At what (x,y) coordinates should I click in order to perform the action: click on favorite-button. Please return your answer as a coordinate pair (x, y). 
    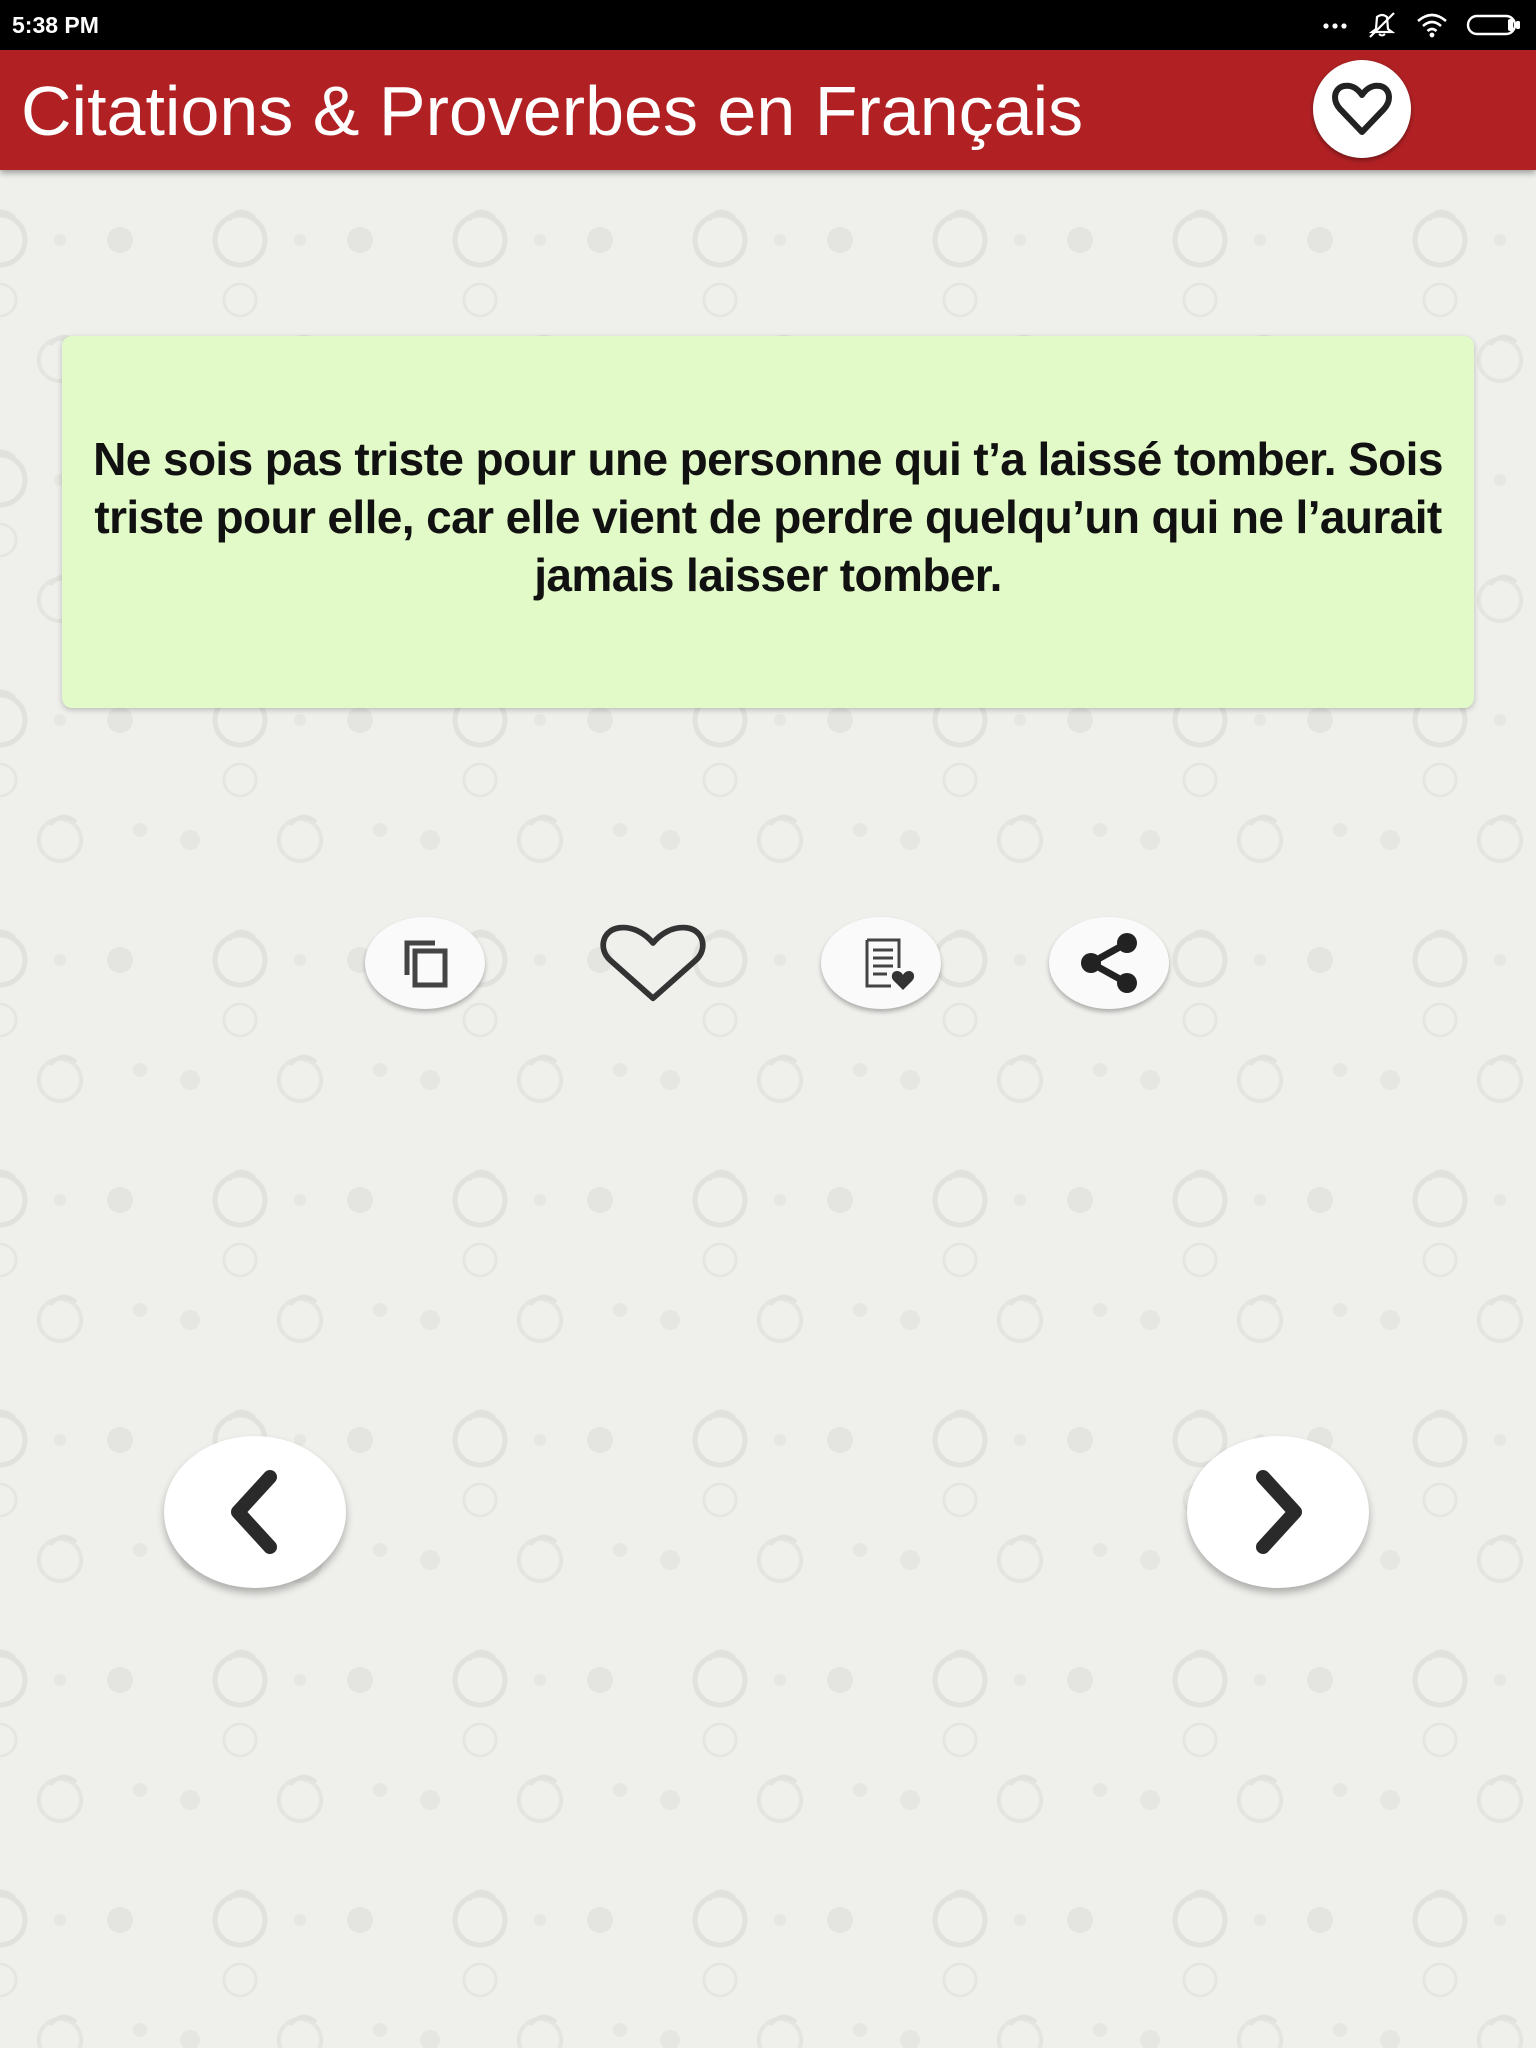
    Looking at the image, I should click on (653, 963).